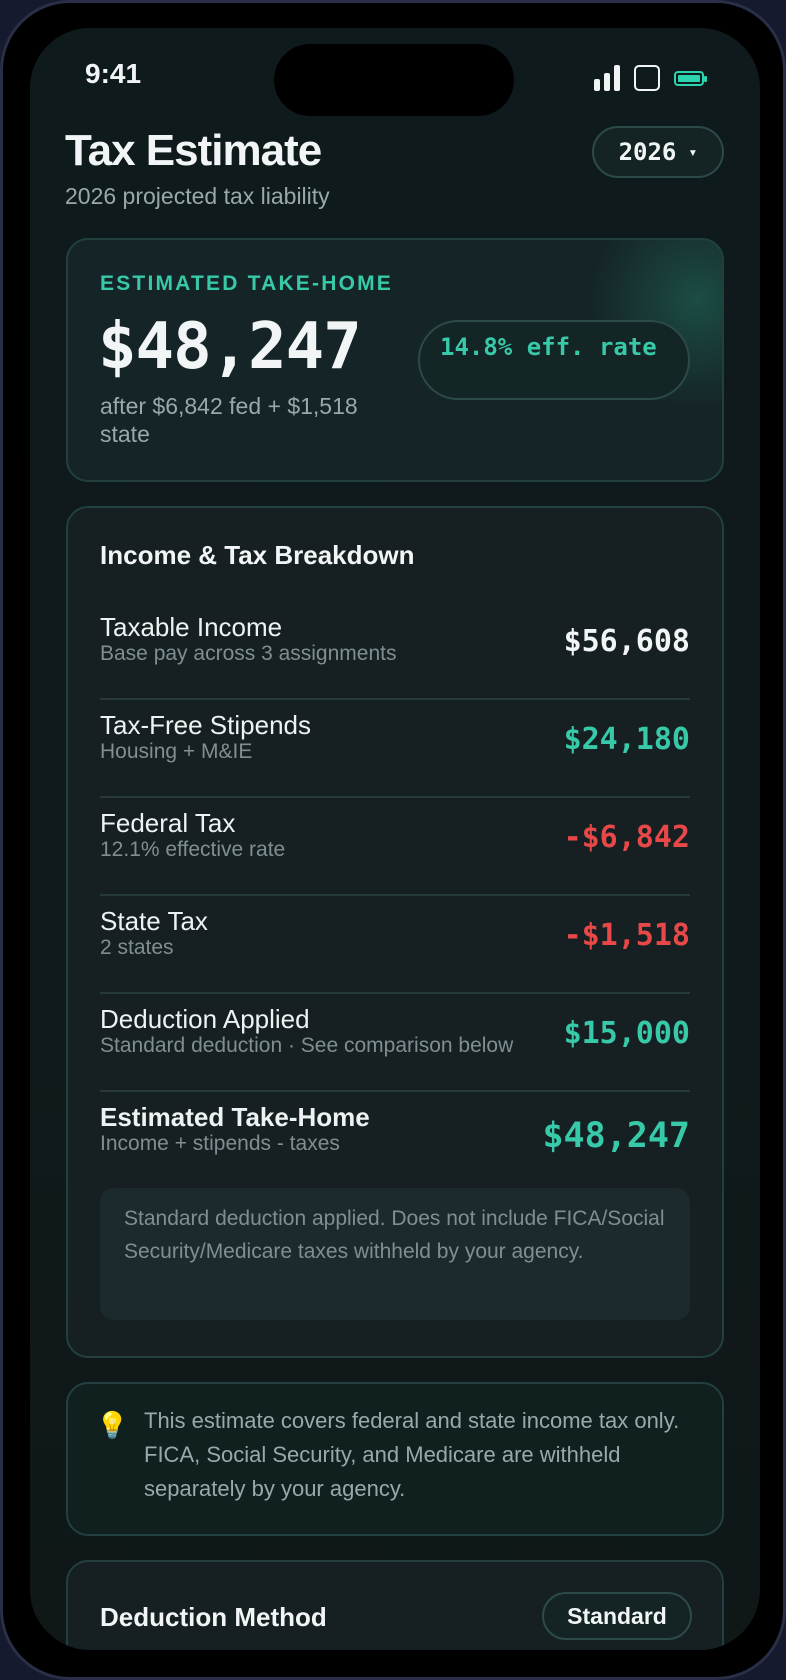 The height and width of the screenshot is (1680, 786). I want to click on row-label: Federal Tax, so click(168, 823).